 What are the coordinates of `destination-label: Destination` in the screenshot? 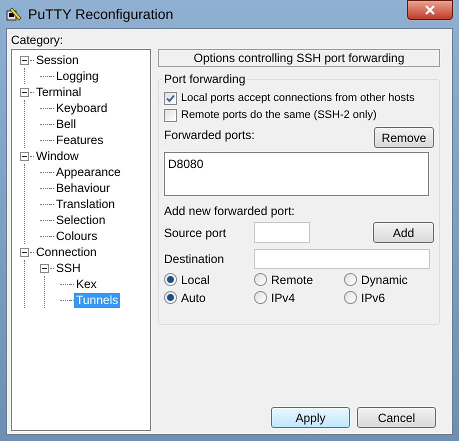 It's located at (195, 259).